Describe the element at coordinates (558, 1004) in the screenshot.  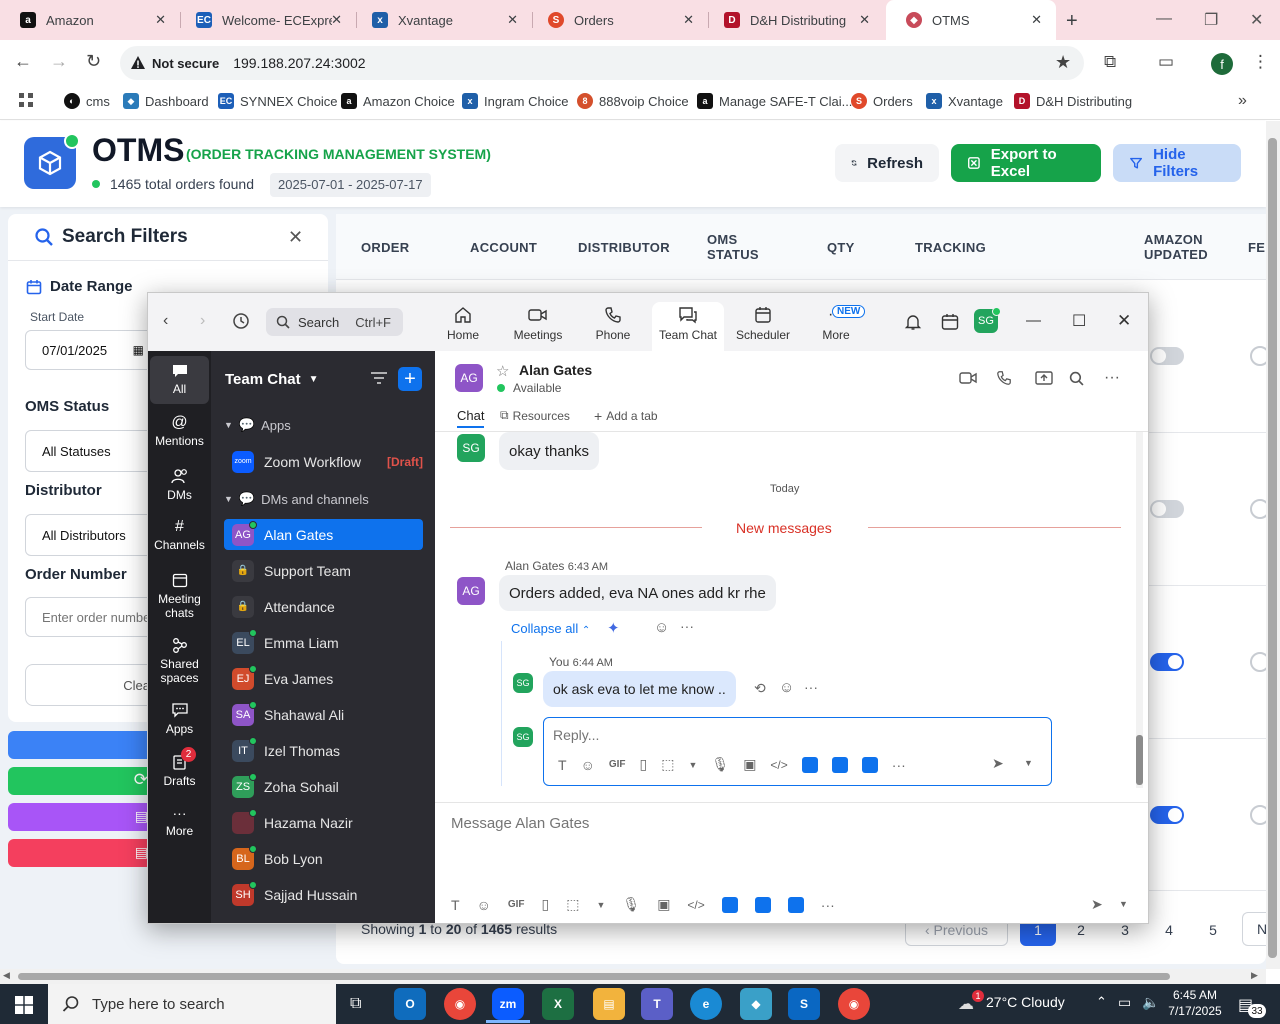
I see `excel-taskbar-icon: X` at that location.